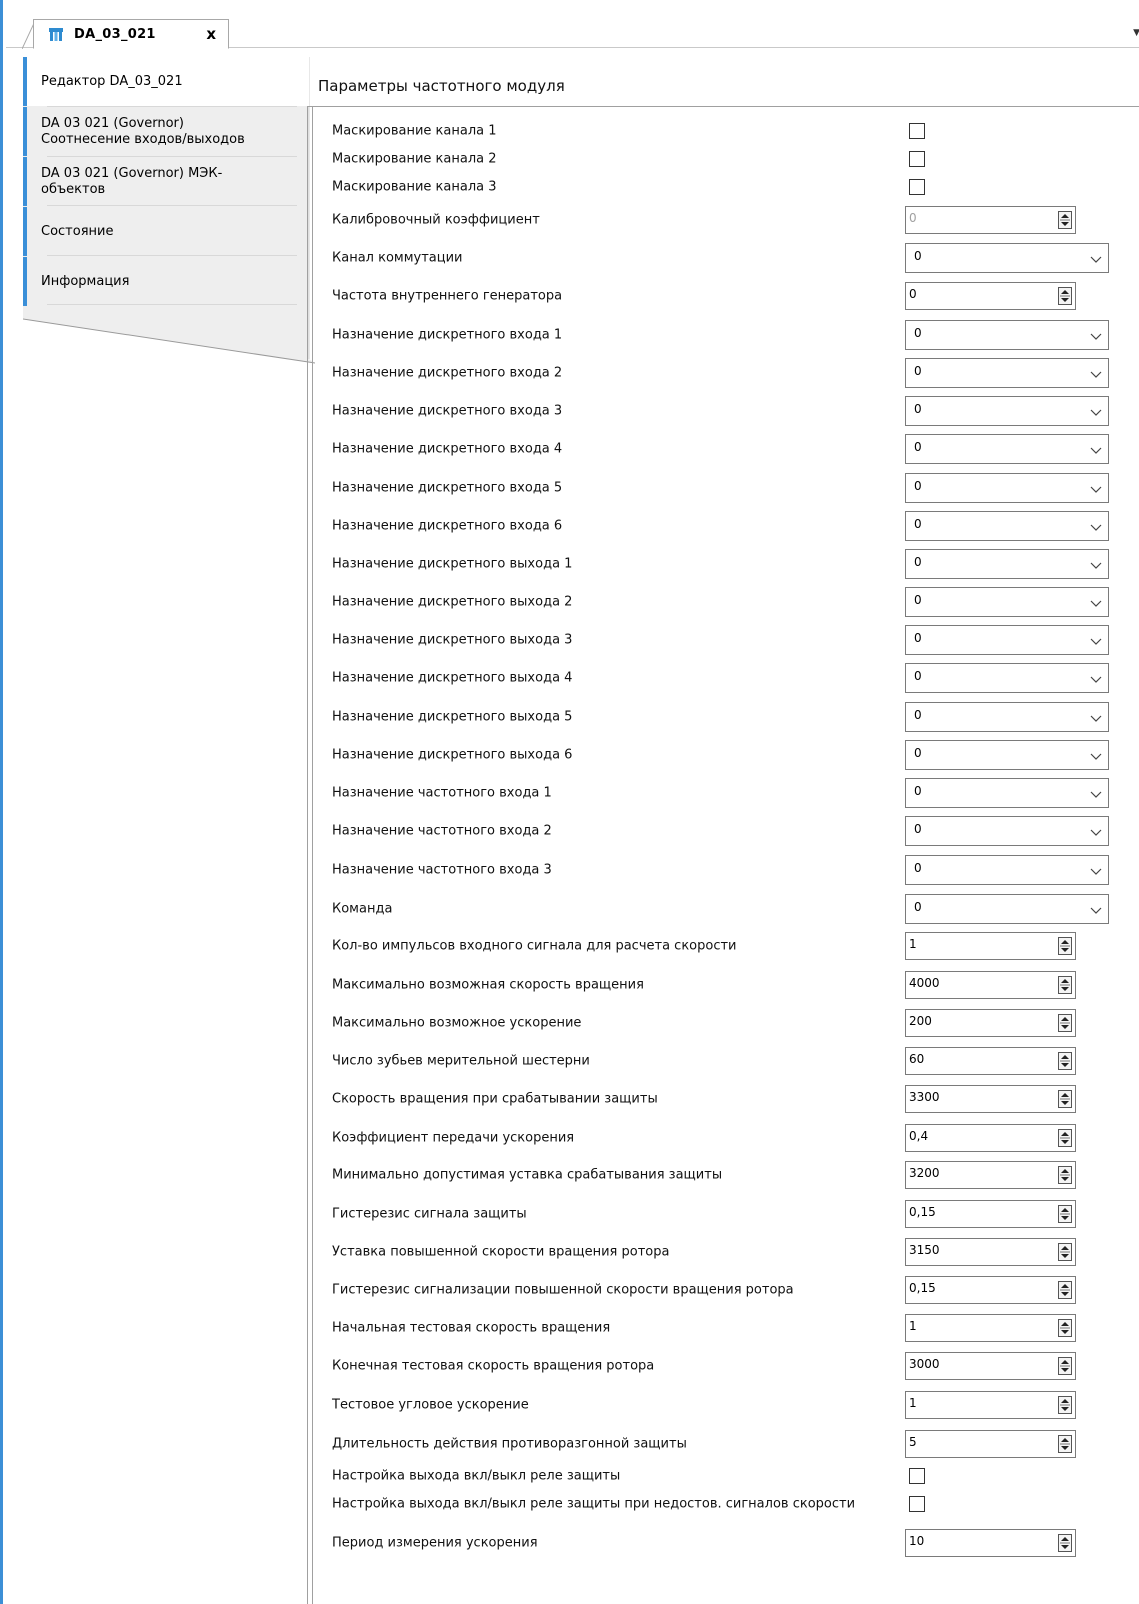  I want to click on nav-item-5: Информация, so click(166, 281).